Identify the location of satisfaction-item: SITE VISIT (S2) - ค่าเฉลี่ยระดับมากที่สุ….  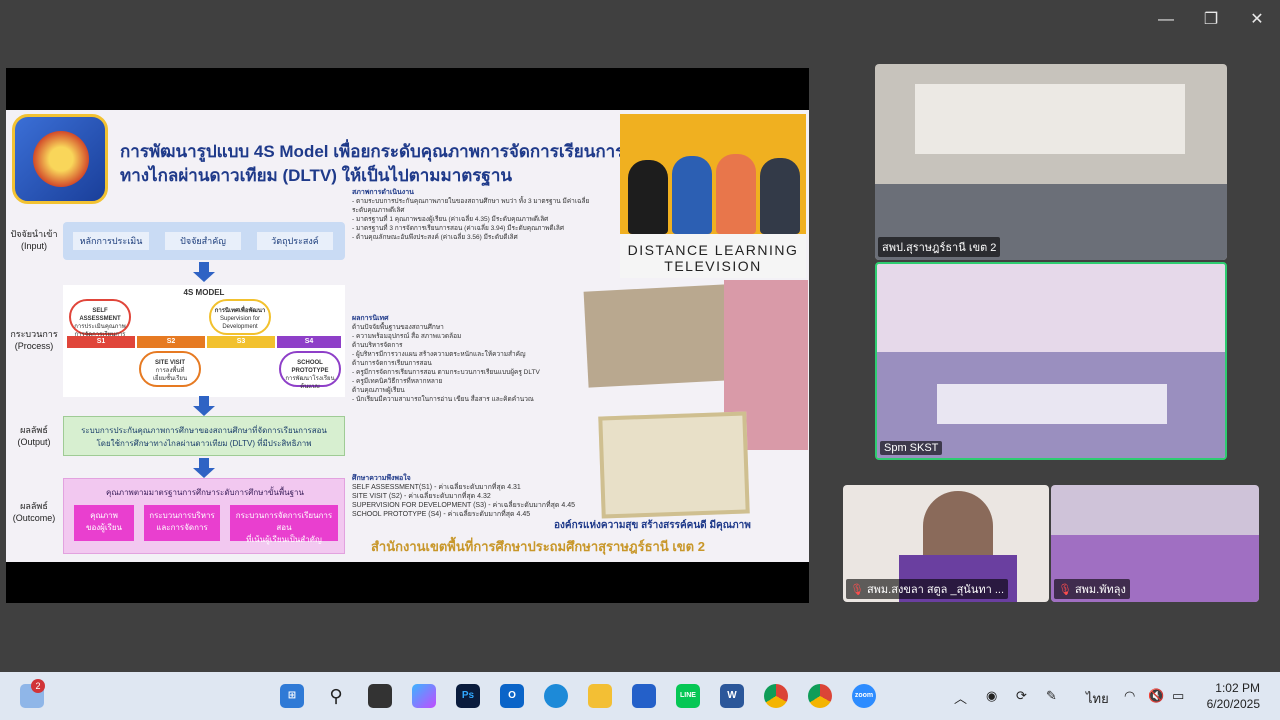
(421, 496).